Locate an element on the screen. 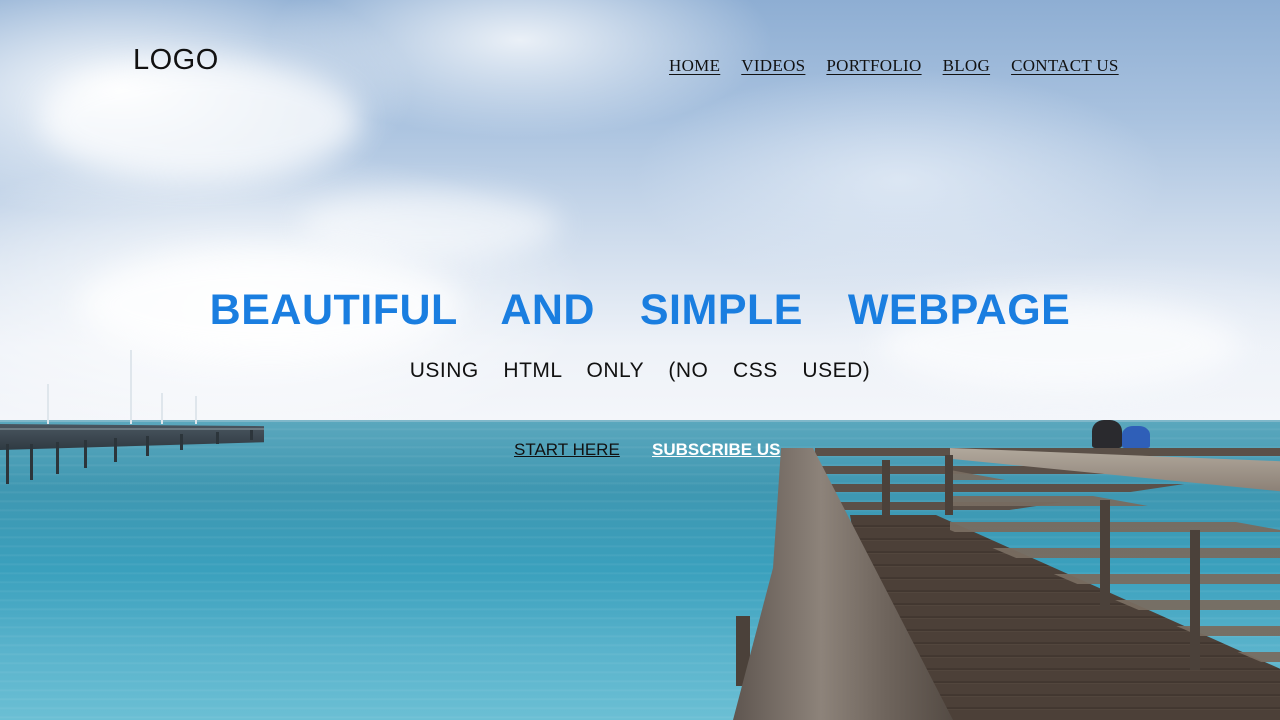 This screenshot has width=1280, height=720. nav-blog: BLOG is located at coordinates (966, 66).